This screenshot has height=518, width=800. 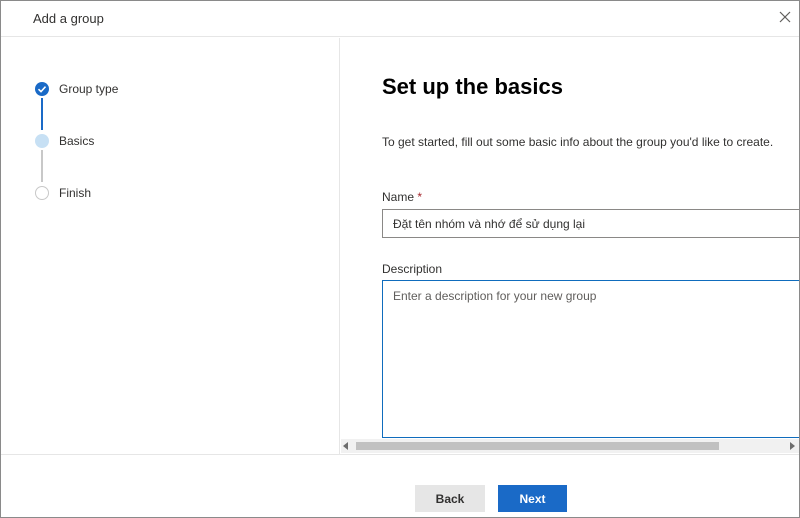 I want to click on horizontal-scrollbar, so click(x=570, y=446).